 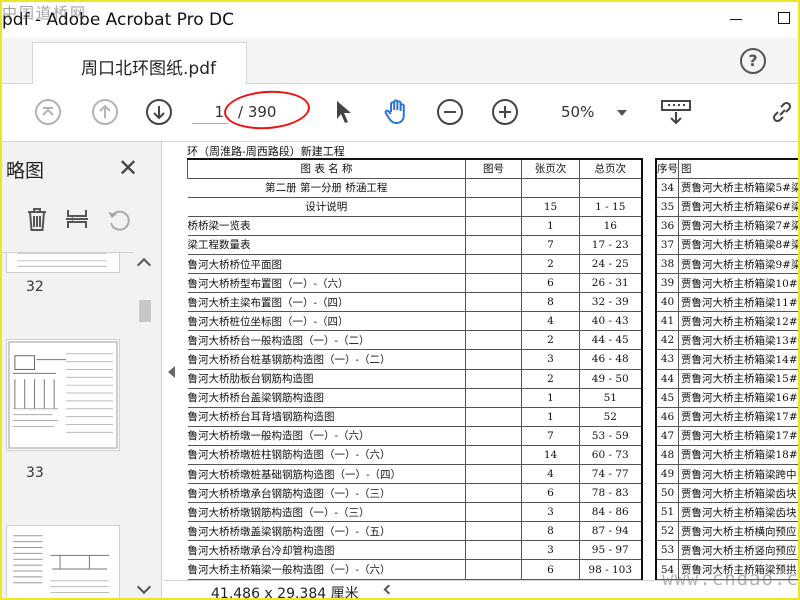 I want to click on cell-name: 贾鲁河大桥主桥箱梁17#中, so click(x=738, y=436).